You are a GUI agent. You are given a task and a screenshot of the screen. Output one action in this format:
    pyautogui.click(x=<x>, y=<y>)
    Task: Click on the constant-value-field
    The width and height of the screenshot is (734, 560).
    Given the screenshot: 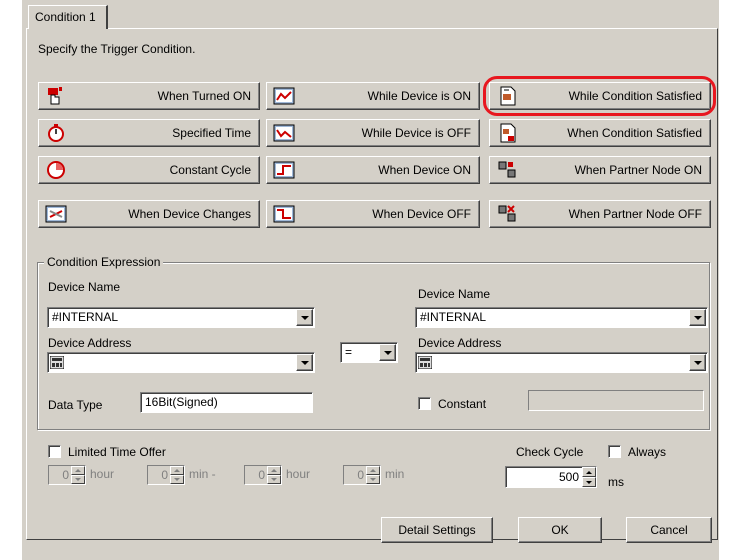 What is the action you would take?
    pyautogui.click(x=616, y=400)
    